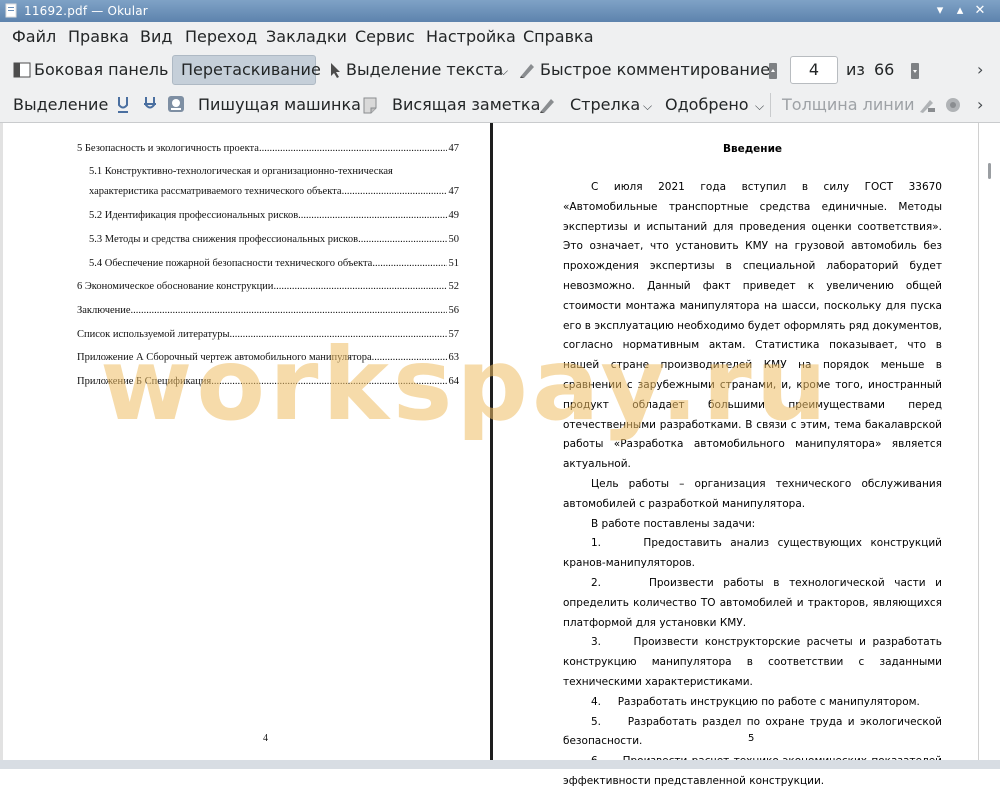 The image size is (1000, 792). I want to click on arrow-tool-button: Стрелка, so click(605, 104).